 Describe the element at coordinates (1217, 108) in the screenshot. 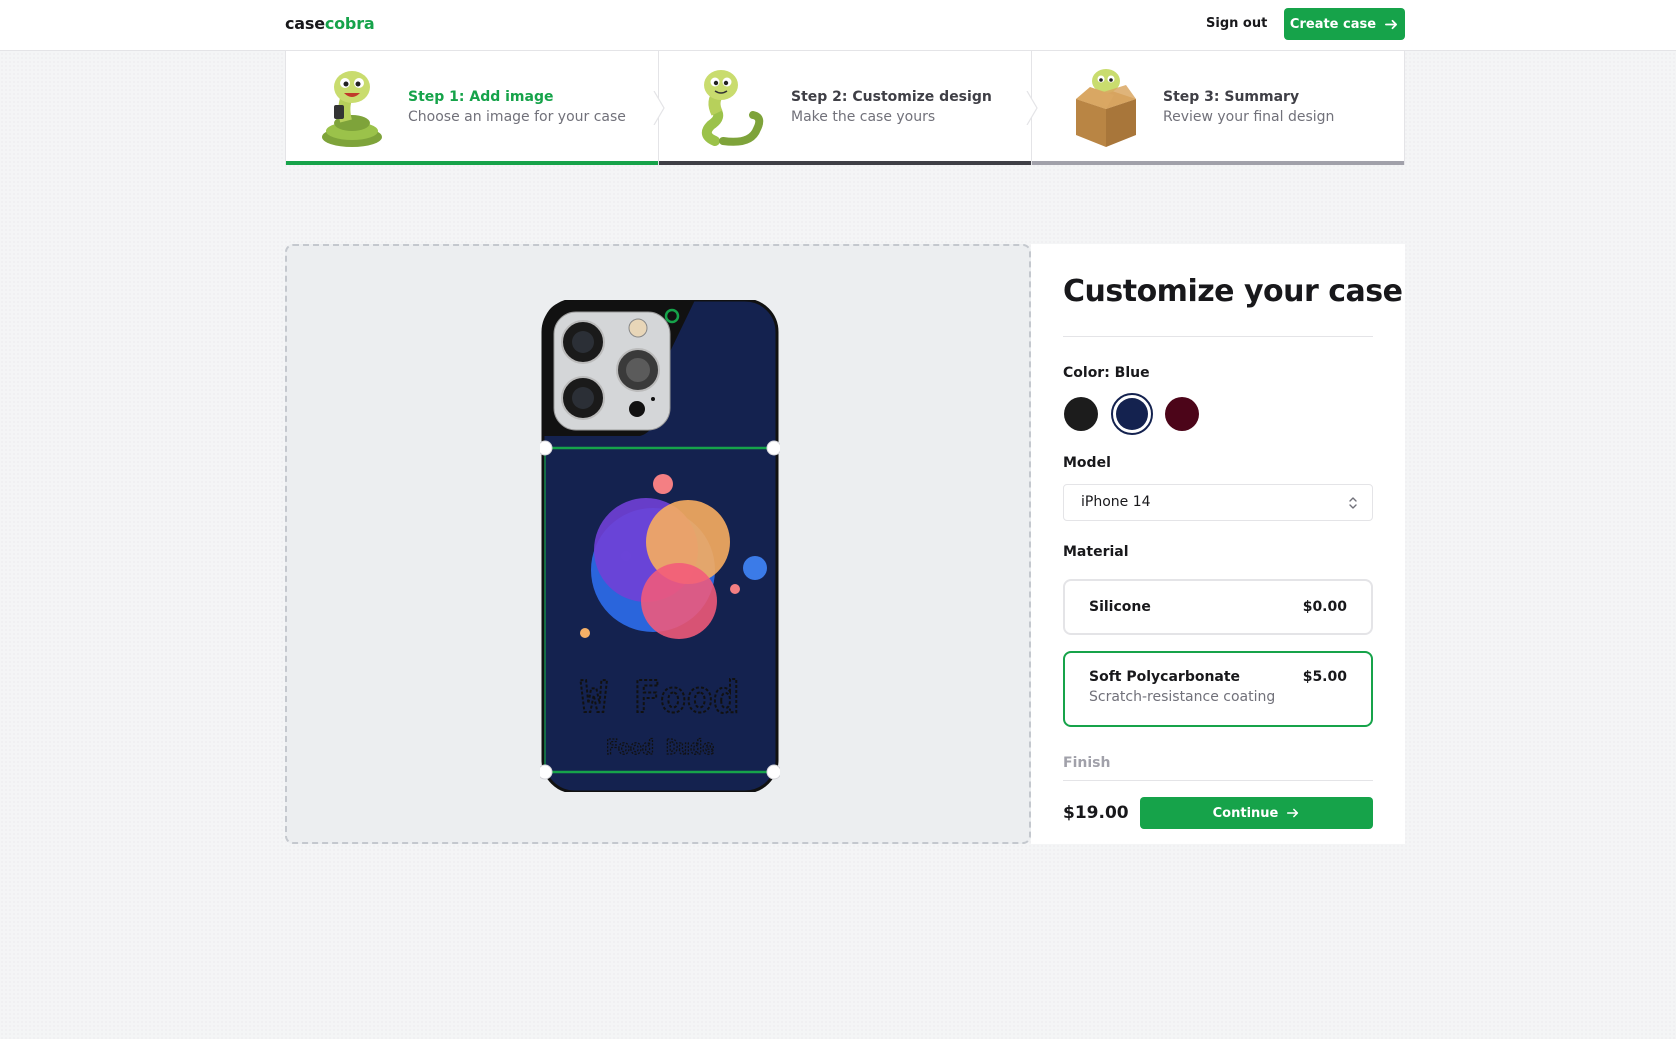

I see `step-summary: Step 3: Summary Review your final design` at that location.